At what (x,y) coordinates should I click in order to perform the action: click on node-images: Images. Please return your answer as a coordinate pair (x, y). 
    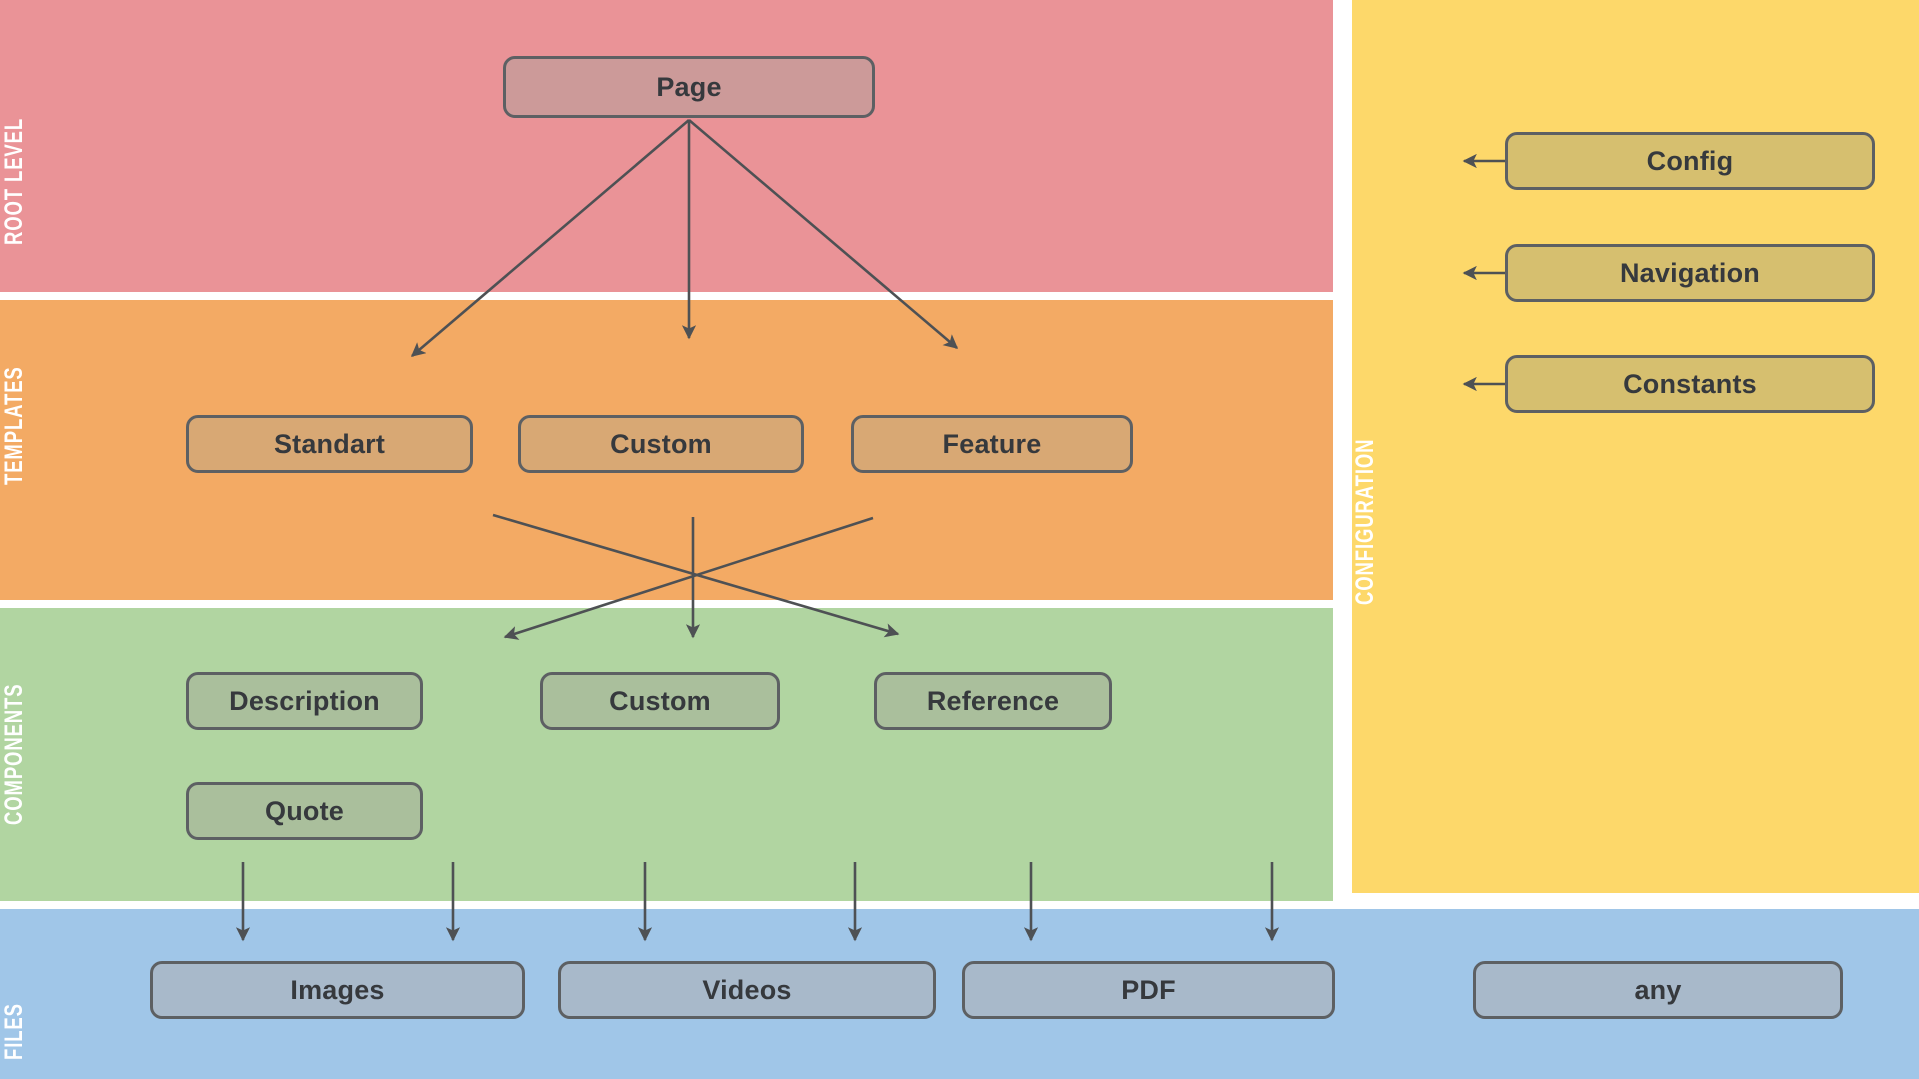
    Looking at the image, I should click on (337, 990).